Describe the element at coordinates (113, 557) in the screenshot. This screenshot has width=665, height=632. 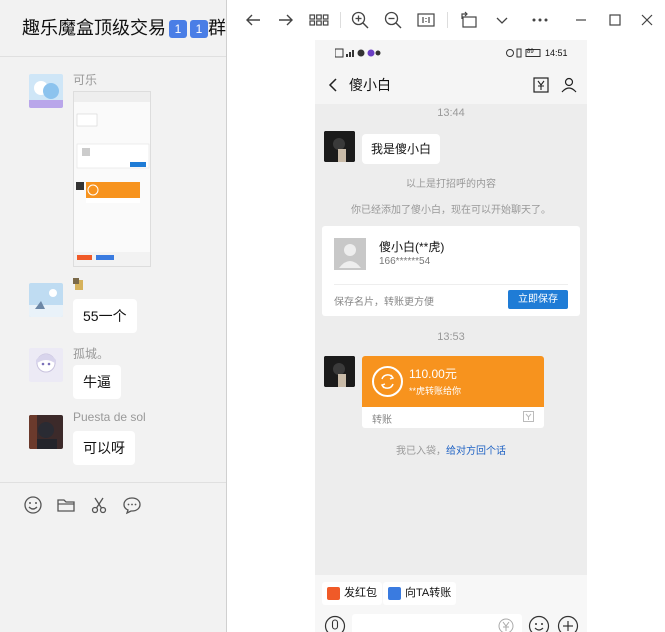
I see `chat-input-toolbar` at that location.